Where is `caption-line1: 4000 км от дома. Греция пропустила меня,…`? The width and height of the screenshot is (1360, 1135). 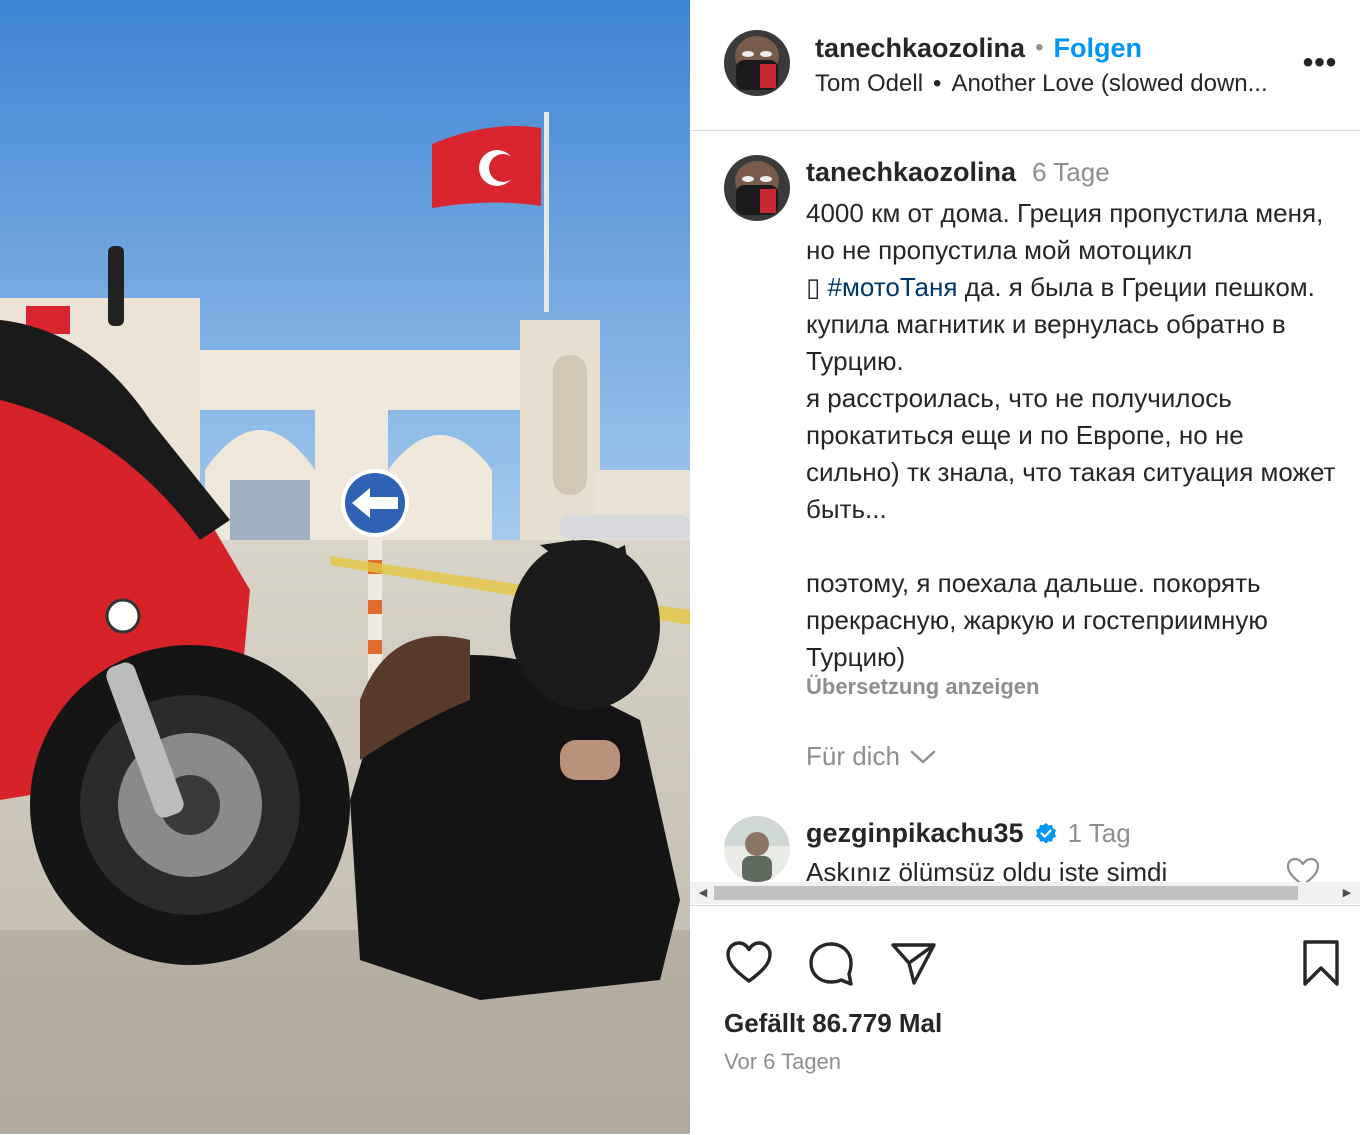
caption-line1: 4000 км от дома. Греция пропустила меня,… is located at coordinates (1065, 231).